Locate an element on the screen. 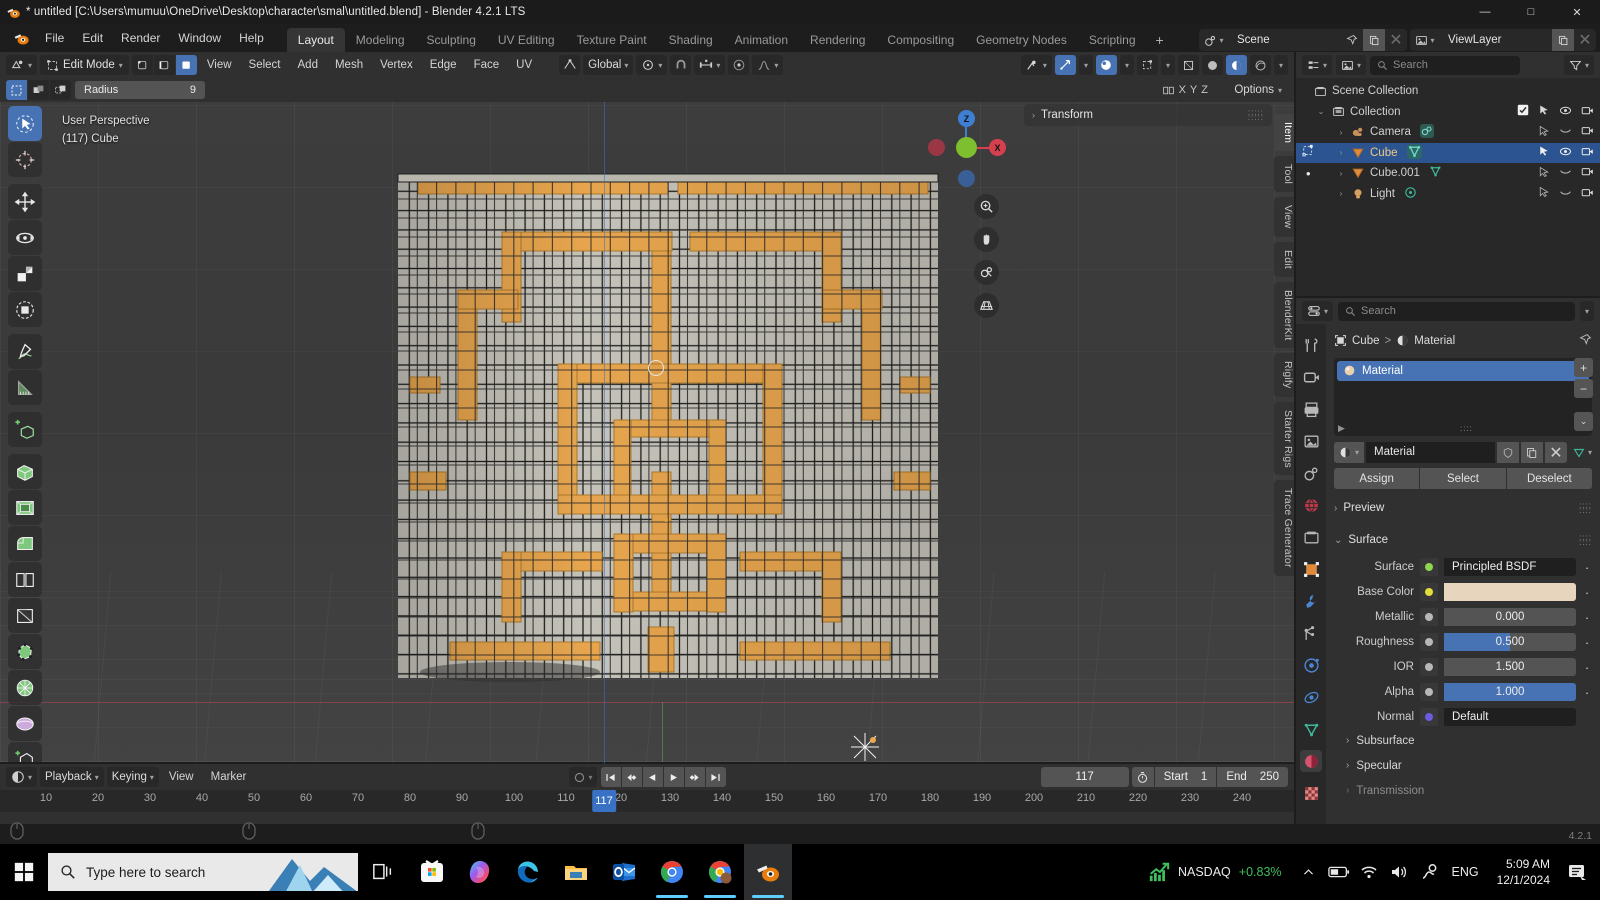  alpha-slider: 1.000 is located at coordinates (1510, 692).